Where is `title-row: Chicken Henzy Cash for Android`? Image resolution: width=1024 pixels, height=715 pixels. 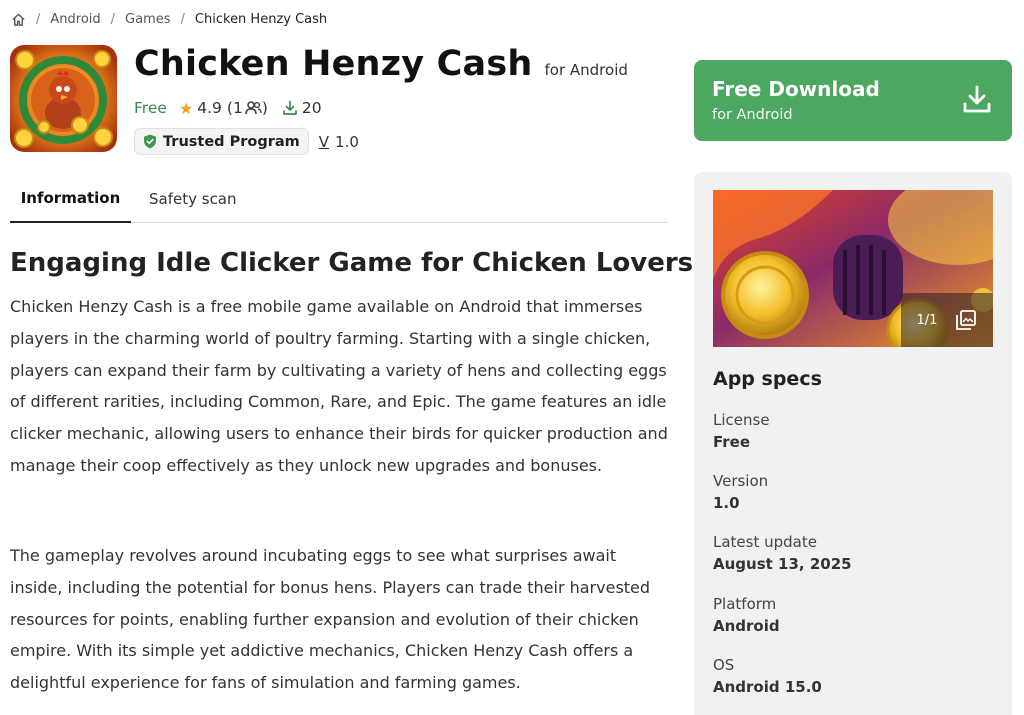
title-row: Chicken Henzy Cash for Android is located at coordinates (381, 64).